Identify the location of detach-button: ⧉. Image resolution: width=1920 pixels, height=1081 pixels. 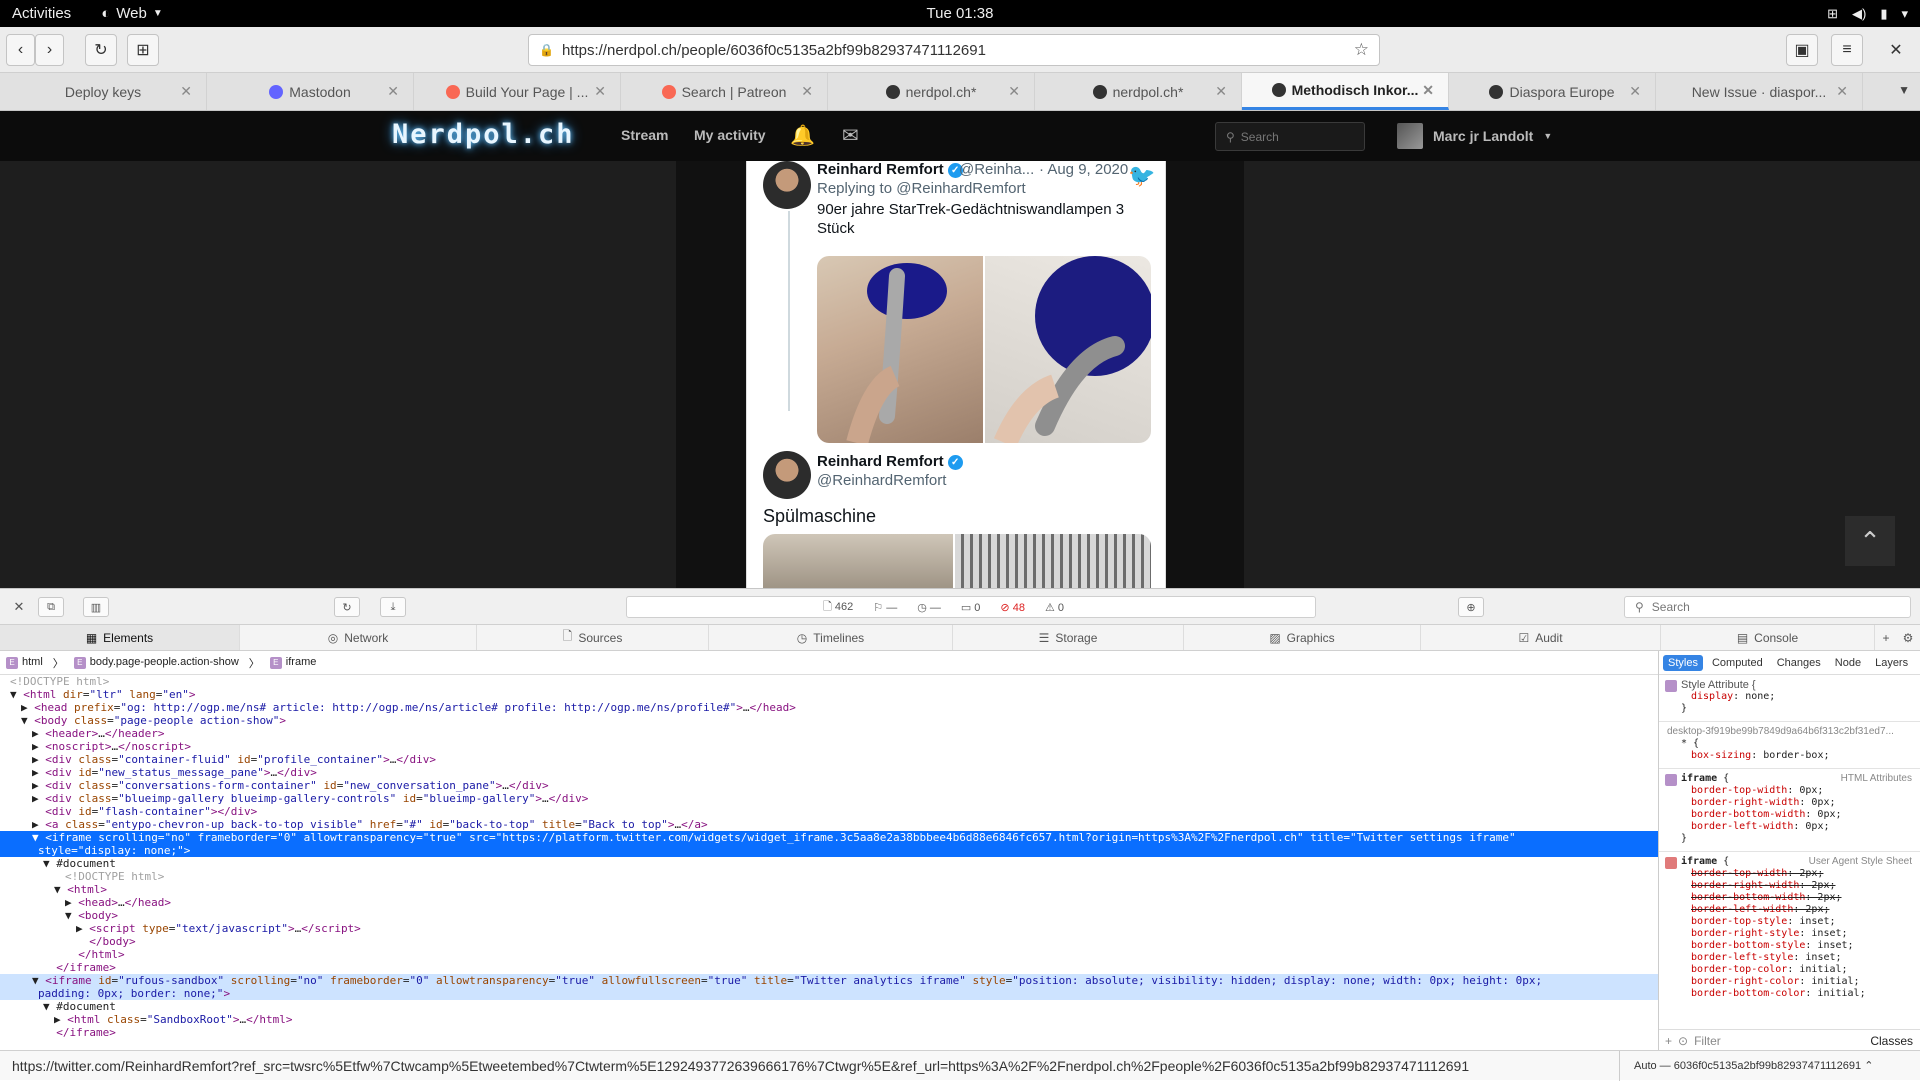
(51, 607).